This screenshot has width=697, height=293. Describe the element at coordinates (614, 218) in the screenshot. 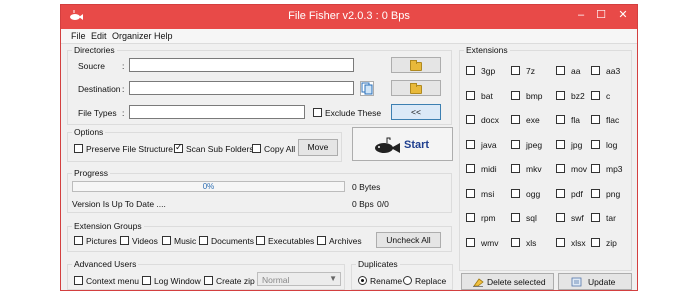

I see `extension-item-tar: tar` at that location.